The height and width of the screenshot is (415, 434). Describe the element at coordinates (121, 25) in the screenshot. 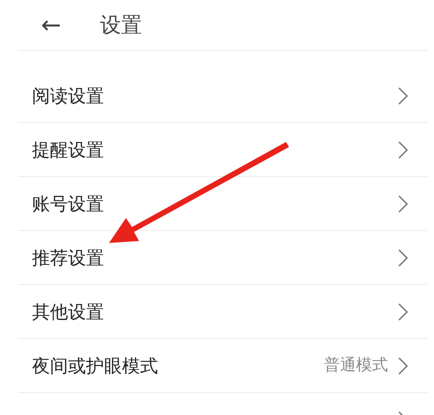

I see `page-title: 设置` at that location.